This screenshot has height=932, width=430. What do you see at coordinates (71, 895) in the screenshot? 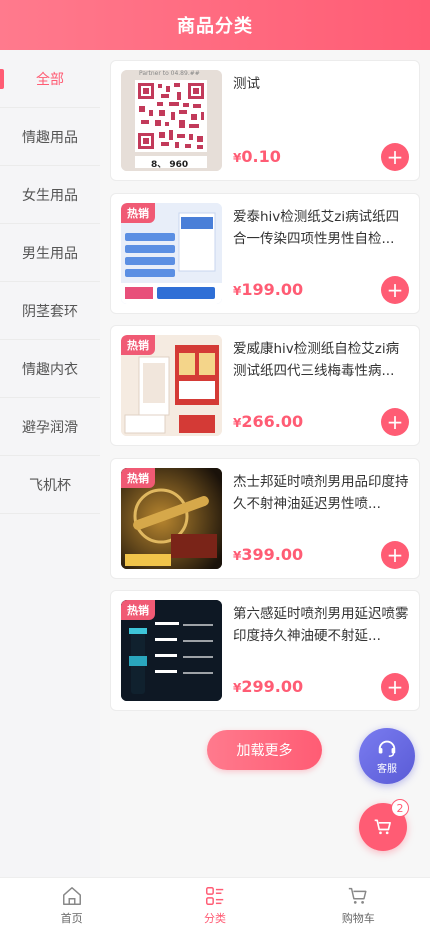
I see `home-icon` at bounding box center [71, 895].